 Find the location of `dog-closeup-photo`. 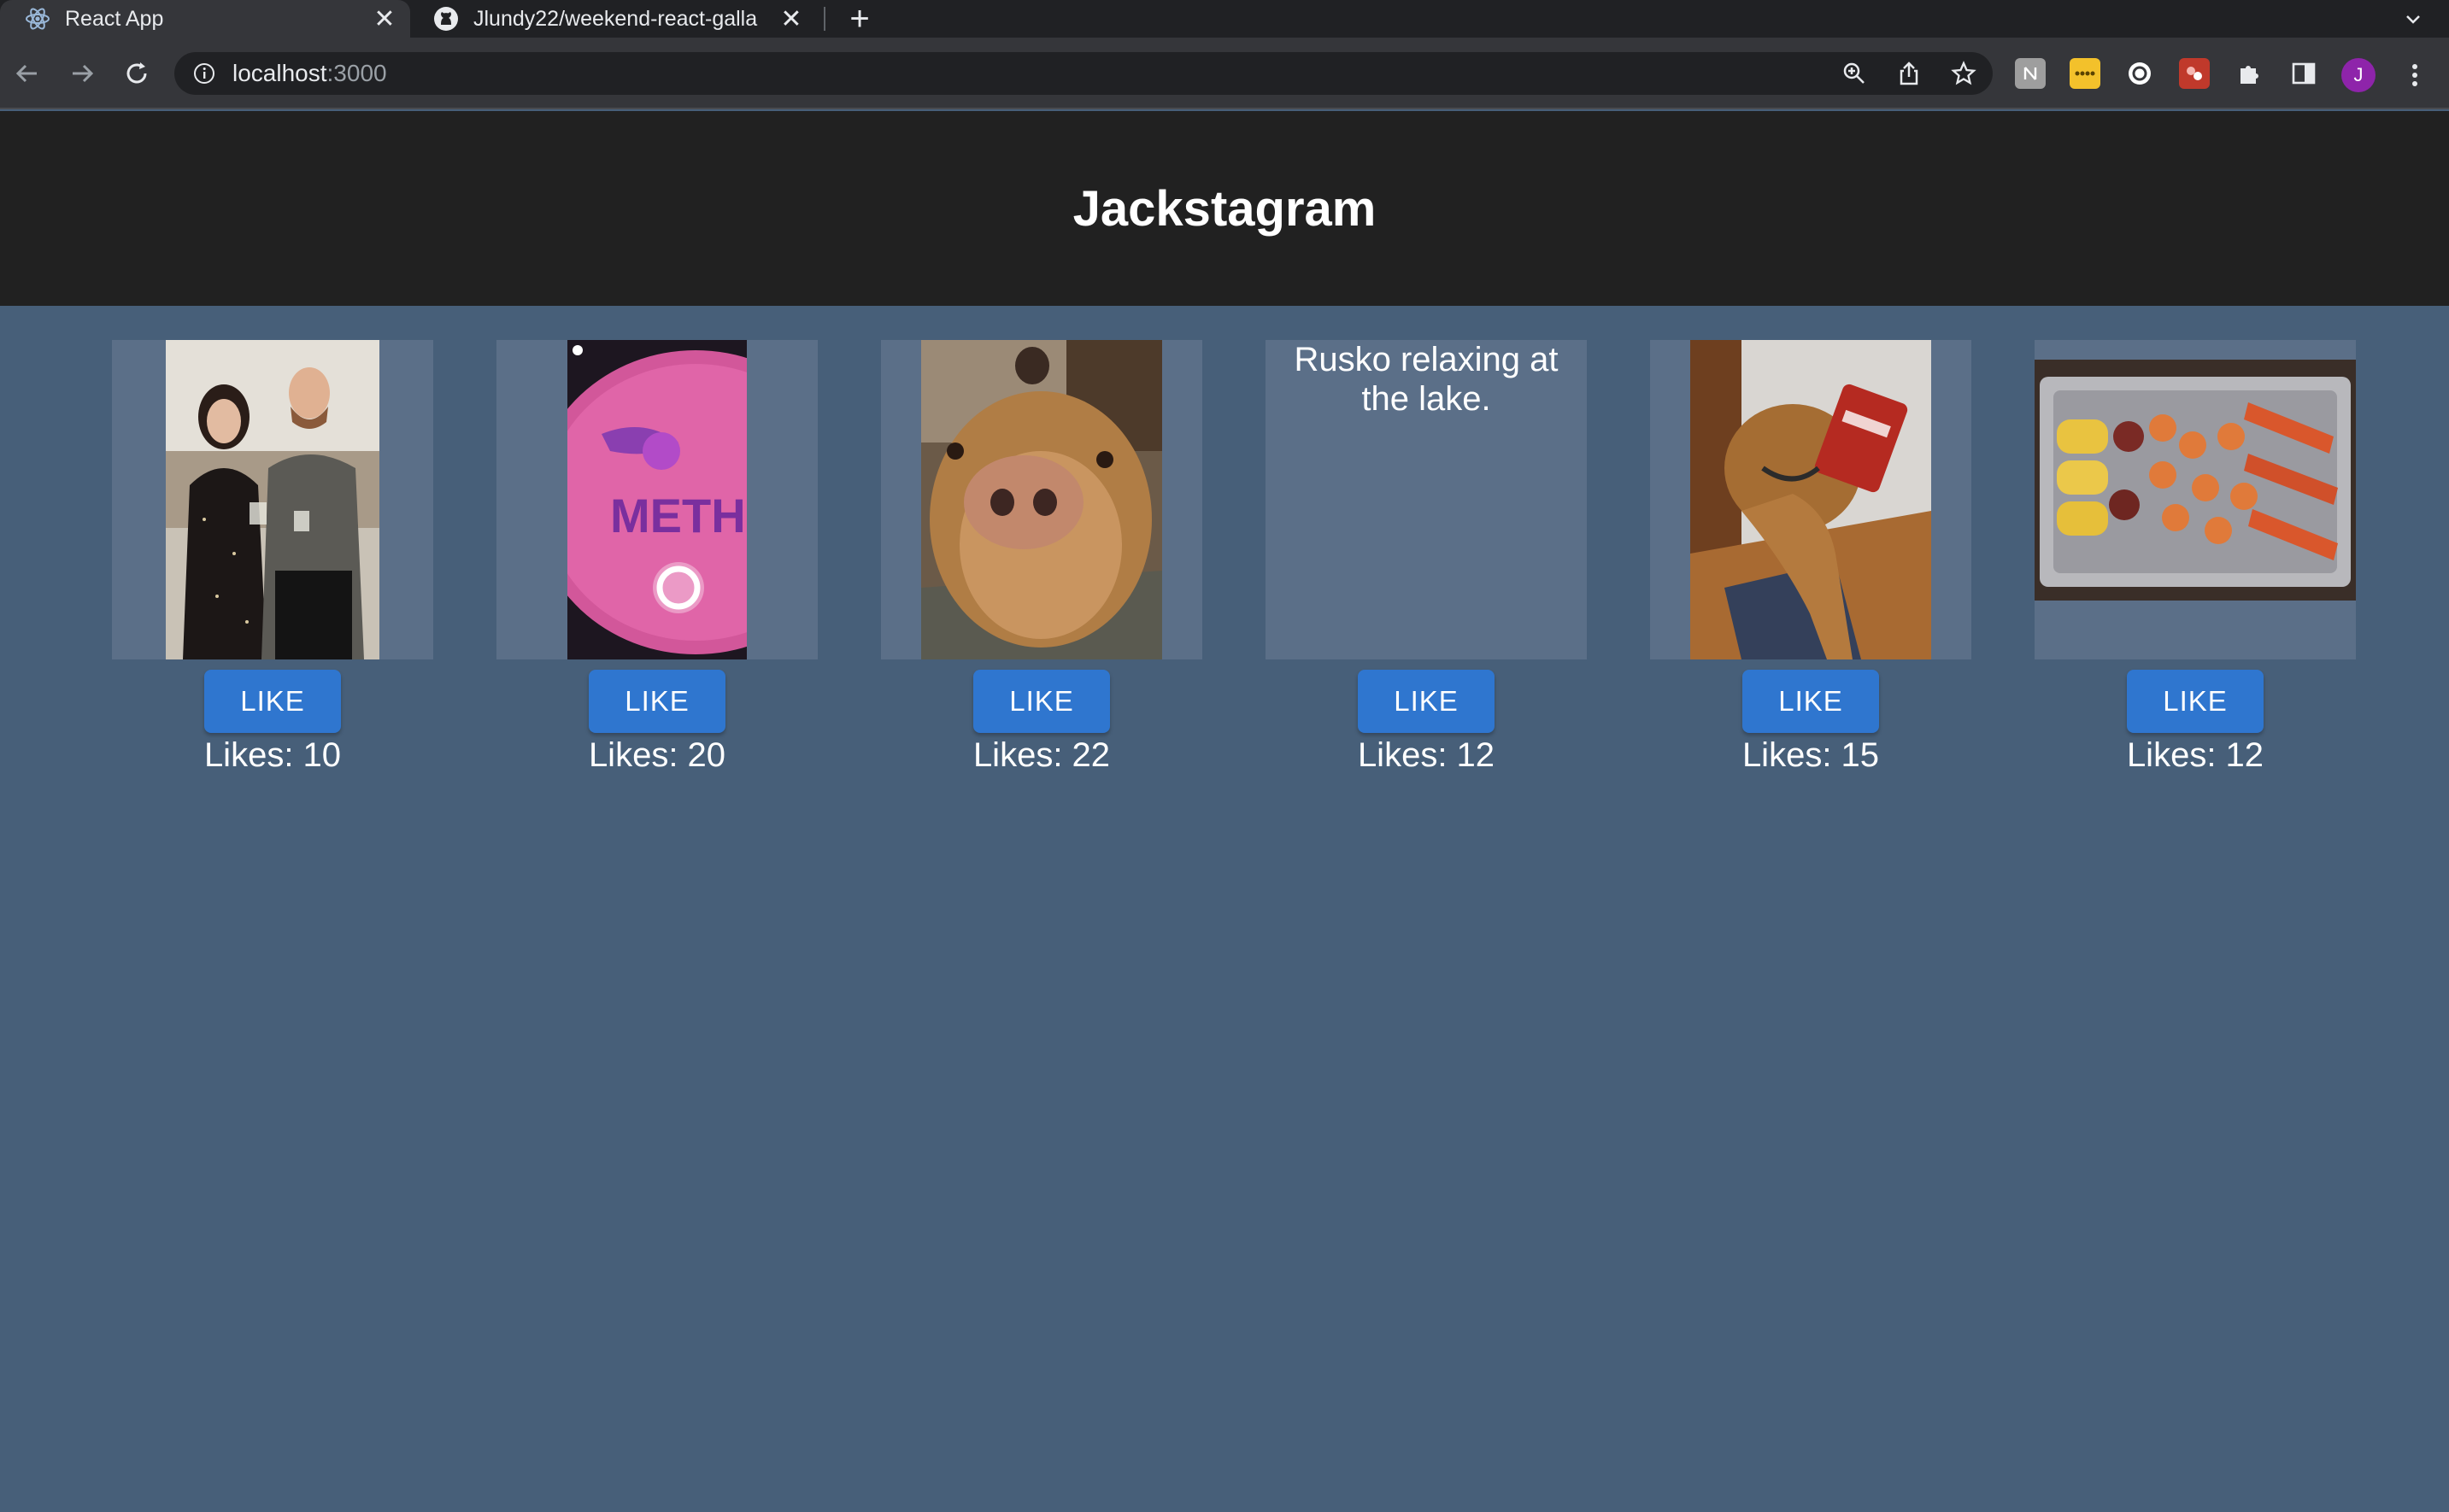

dog-closeup-photo is located at coordinates (1041, 499).